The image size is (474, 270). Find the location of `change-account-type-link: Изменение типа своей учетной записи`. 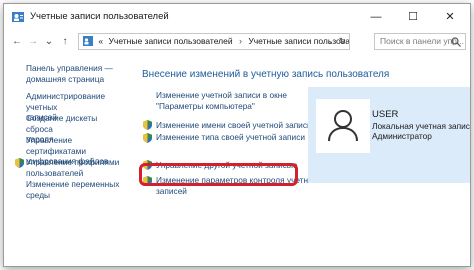

change-account-type-link: Изменение типа своей учетной записи is located at coordinates (230, 137).